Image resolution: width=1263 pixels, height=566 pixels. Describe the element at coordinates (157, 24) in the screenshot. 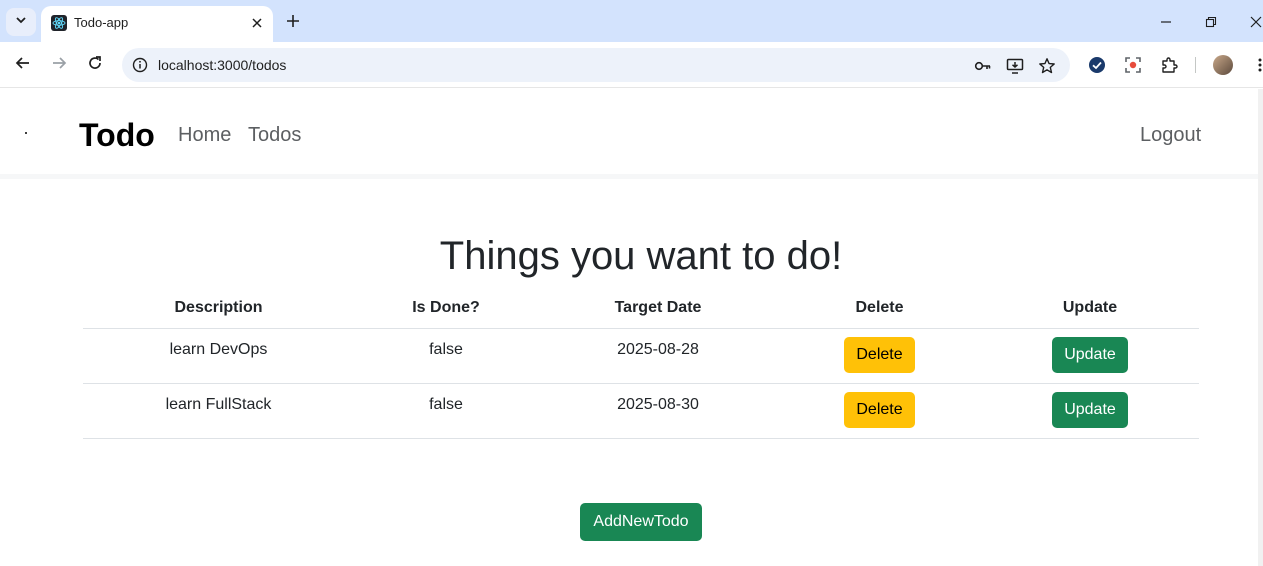

I see `browser-tab-active: Todo-app` at that location.